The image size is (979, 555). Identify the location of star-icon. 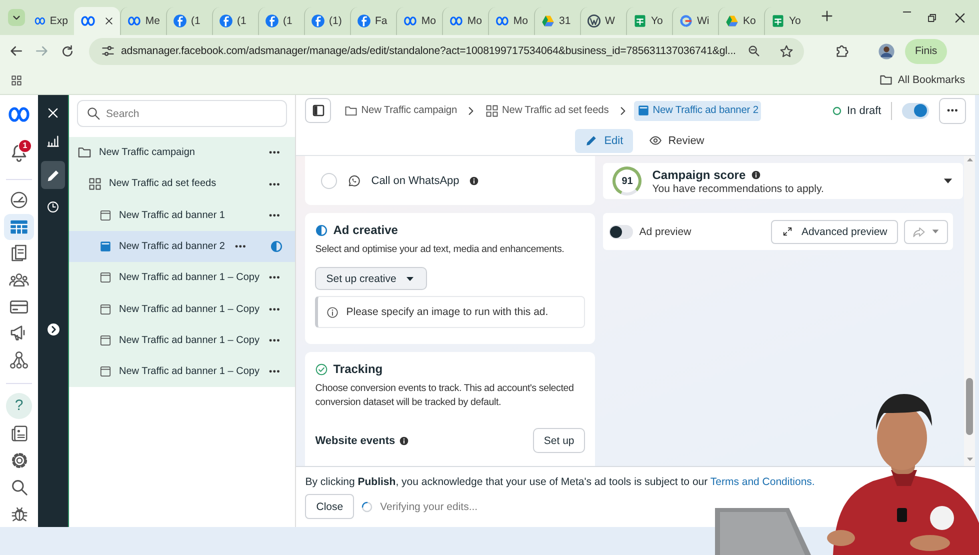
(786, 51).